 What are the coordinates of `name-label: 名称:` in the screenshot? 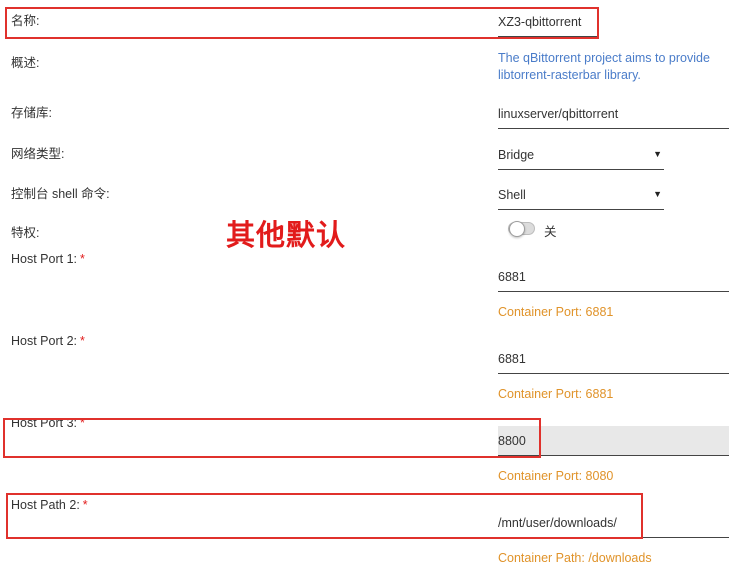 It's located at (25, 21).